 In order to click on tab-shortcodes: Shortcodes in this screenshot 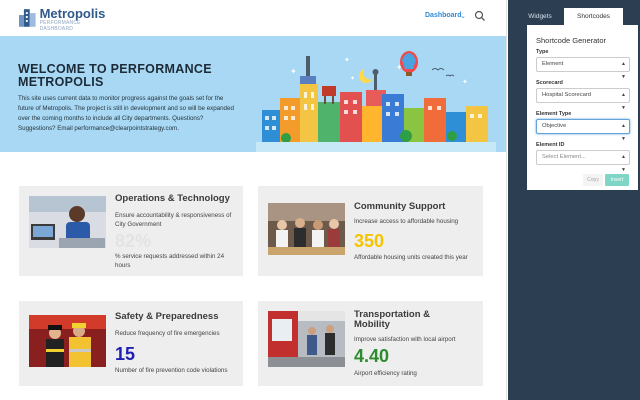, I will do `click(593, 16)`.